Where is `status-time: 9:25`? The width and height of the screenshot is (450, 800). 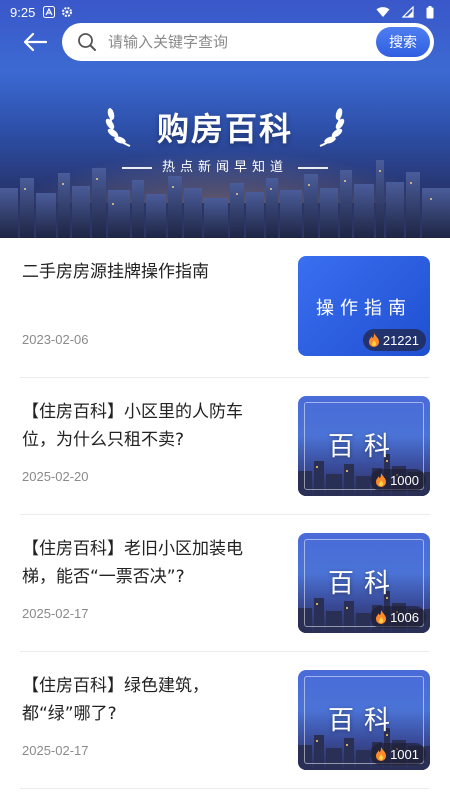 status-time: 9:25 is located at coordinates (23, 12).